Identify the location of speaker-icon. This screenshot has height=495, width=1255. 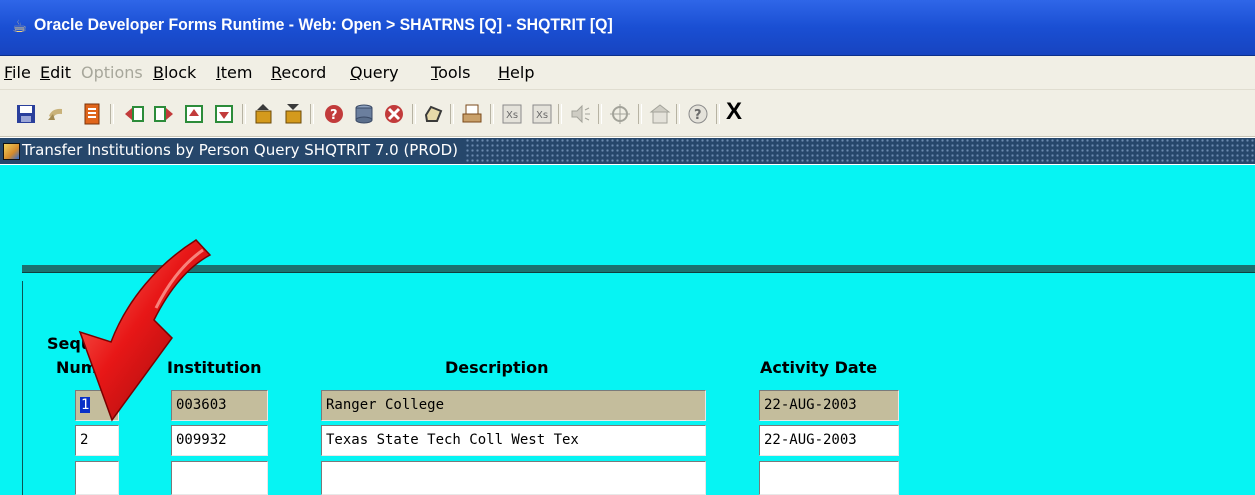
(580, 114).